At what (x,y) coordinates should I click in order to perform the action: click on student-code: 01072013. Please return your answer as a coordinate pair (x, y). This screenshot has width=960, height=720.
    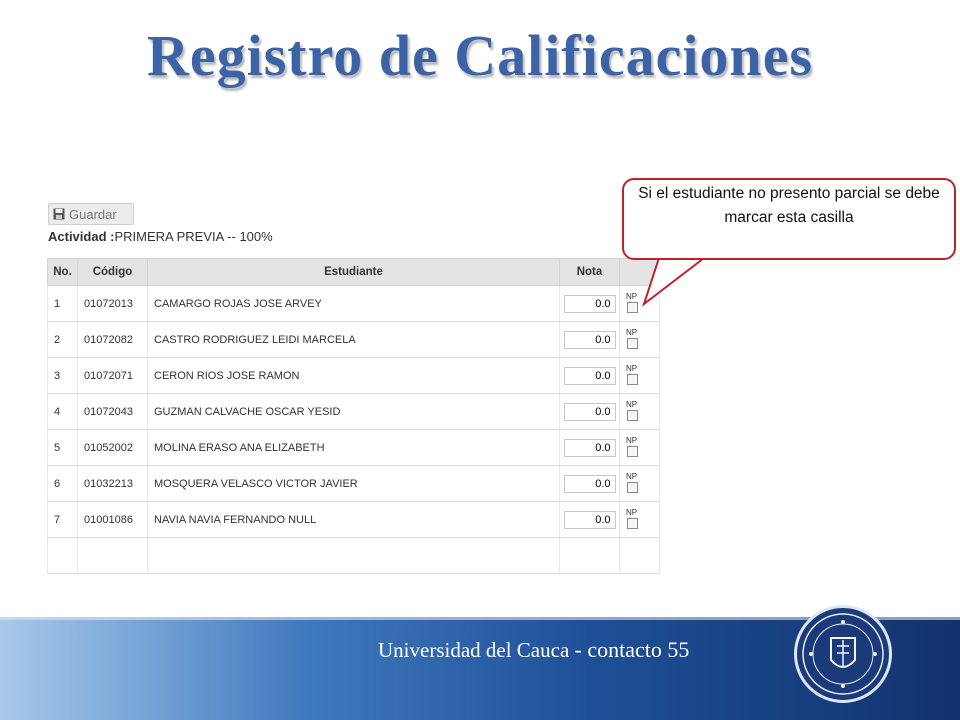
    Looking at the image, I should click on (112, 303).